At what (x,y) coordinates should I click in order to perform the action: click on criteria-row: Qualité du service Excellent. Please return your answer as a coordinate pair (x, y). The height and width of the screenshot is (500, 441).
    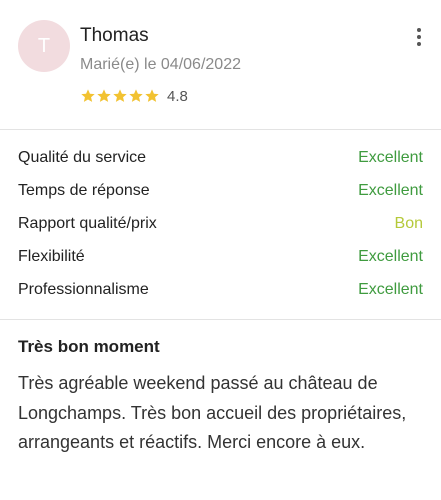
    Looking at the image, I should click on (220, 158).